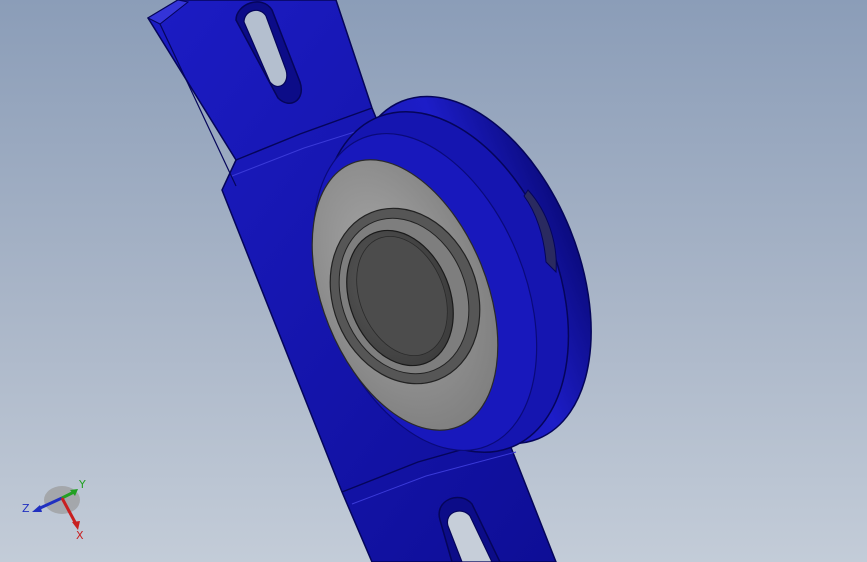 The width and height of the screenshot is (867, 562). Describe the element at coordinates (82, 484) in the screenshot. I see `triad-y-label: Y` at that location.